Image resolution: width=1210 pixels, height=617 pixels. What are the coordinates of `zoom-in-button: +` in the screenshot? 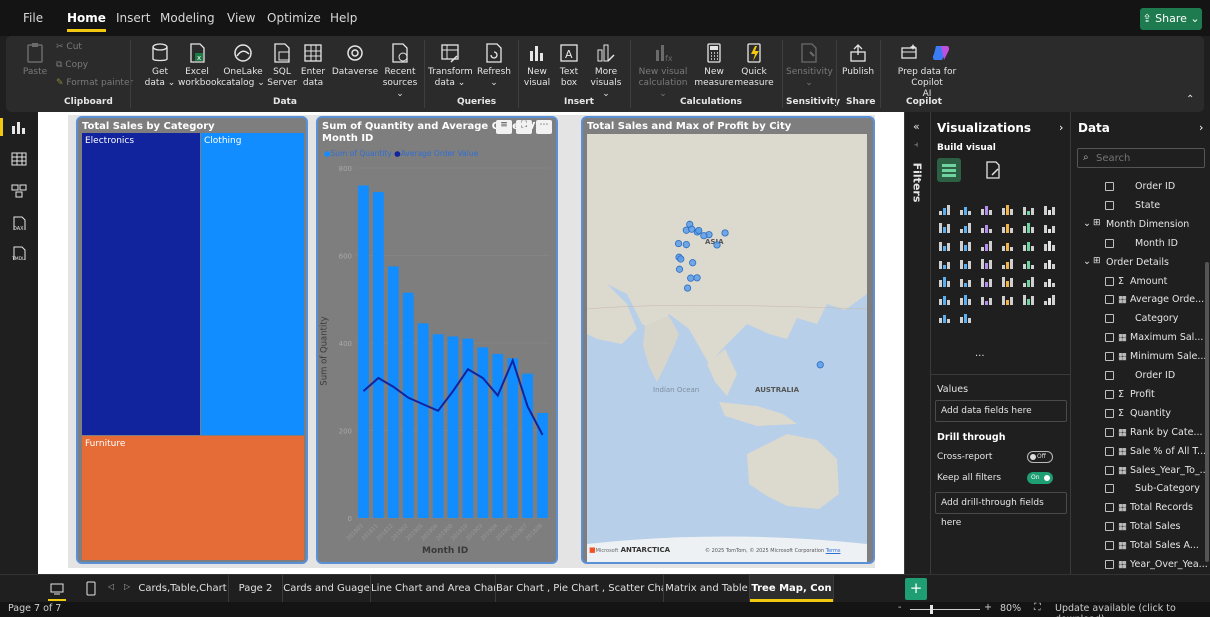 It's located at (988, 607).